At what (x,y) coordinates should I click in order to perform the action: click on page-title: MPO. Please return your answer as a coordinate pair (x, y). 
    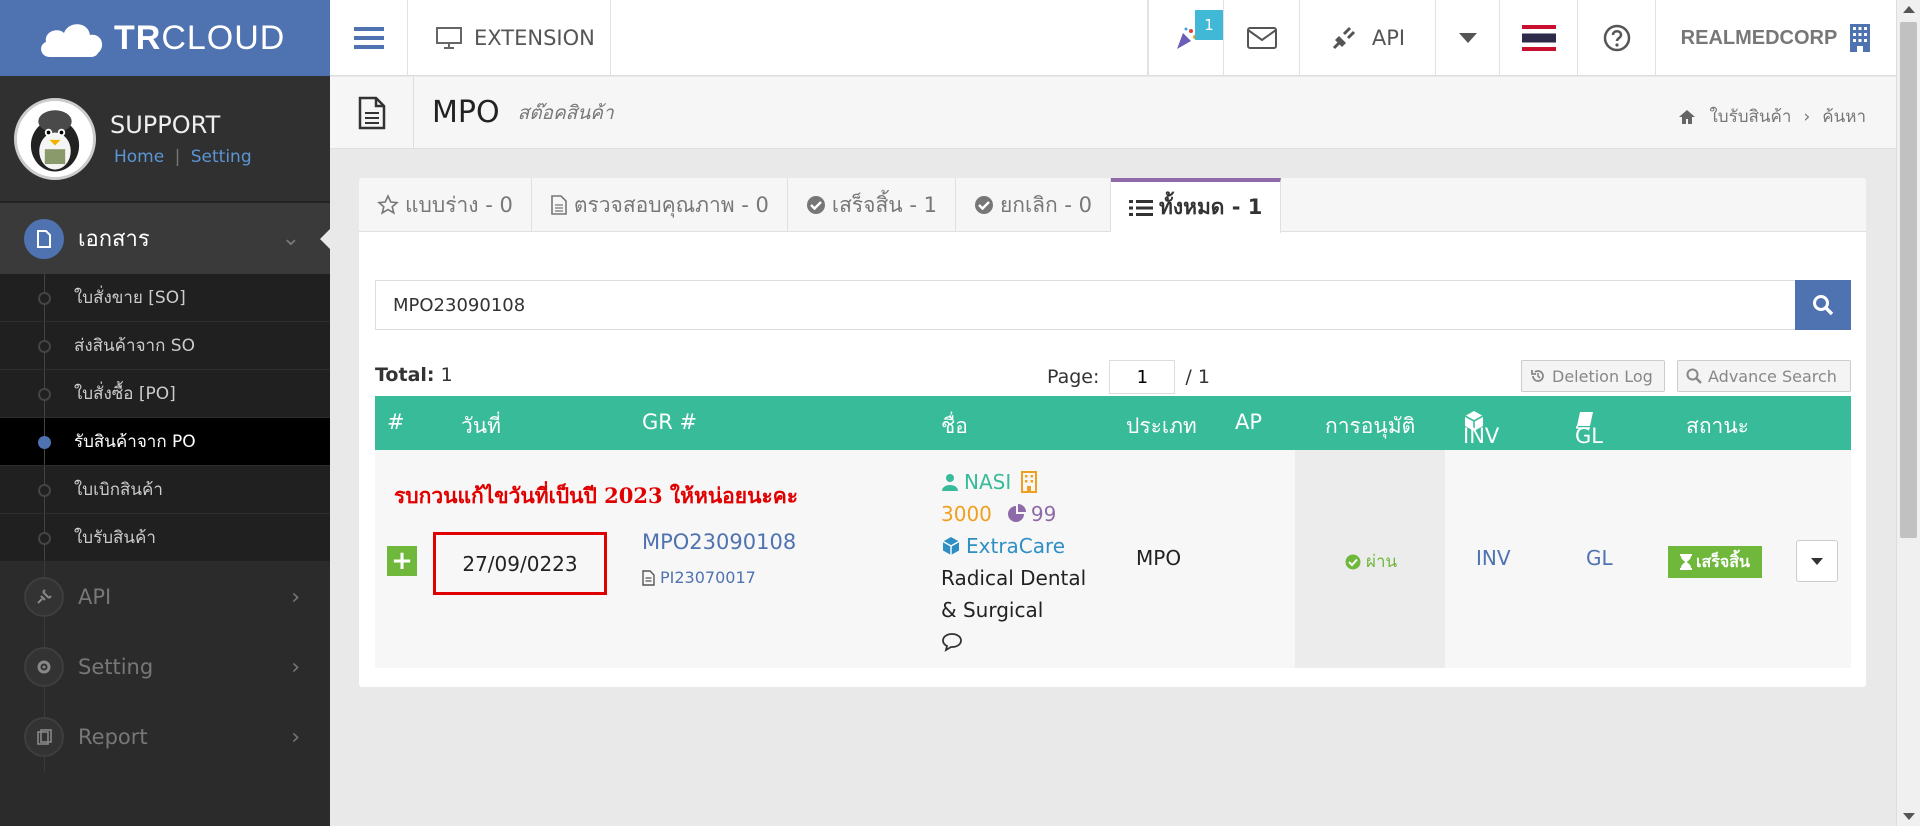
    Looking at the image, I should click on (466, 112).